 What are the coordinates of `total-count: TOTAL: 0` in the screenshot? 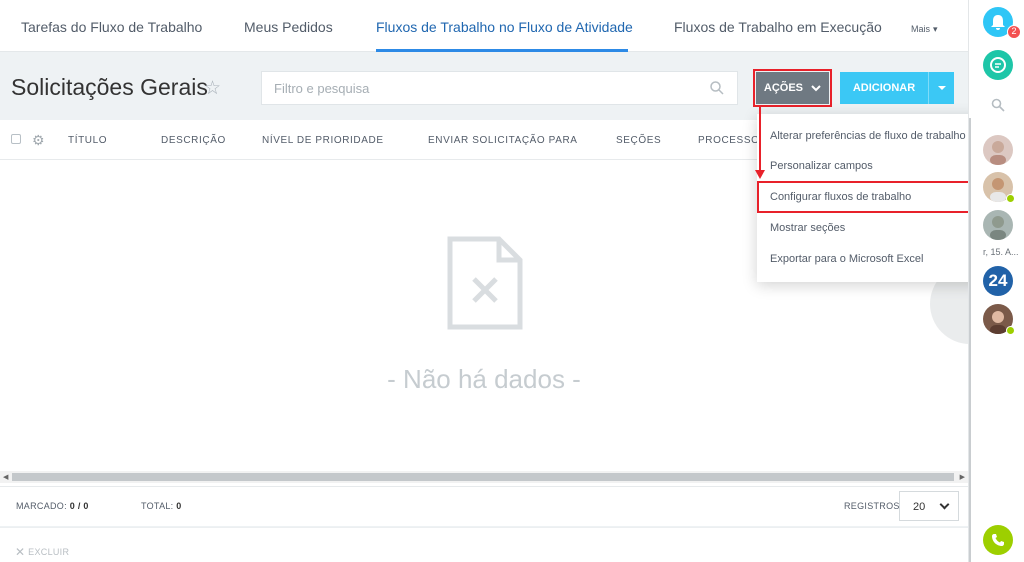 It's located at (161, 506).